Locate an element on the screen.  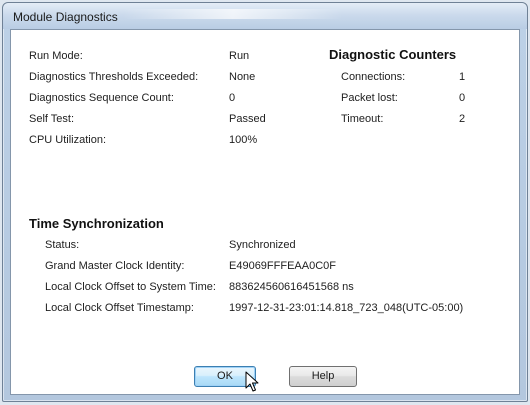
help-button: Help is located at coordinates (323, 376).